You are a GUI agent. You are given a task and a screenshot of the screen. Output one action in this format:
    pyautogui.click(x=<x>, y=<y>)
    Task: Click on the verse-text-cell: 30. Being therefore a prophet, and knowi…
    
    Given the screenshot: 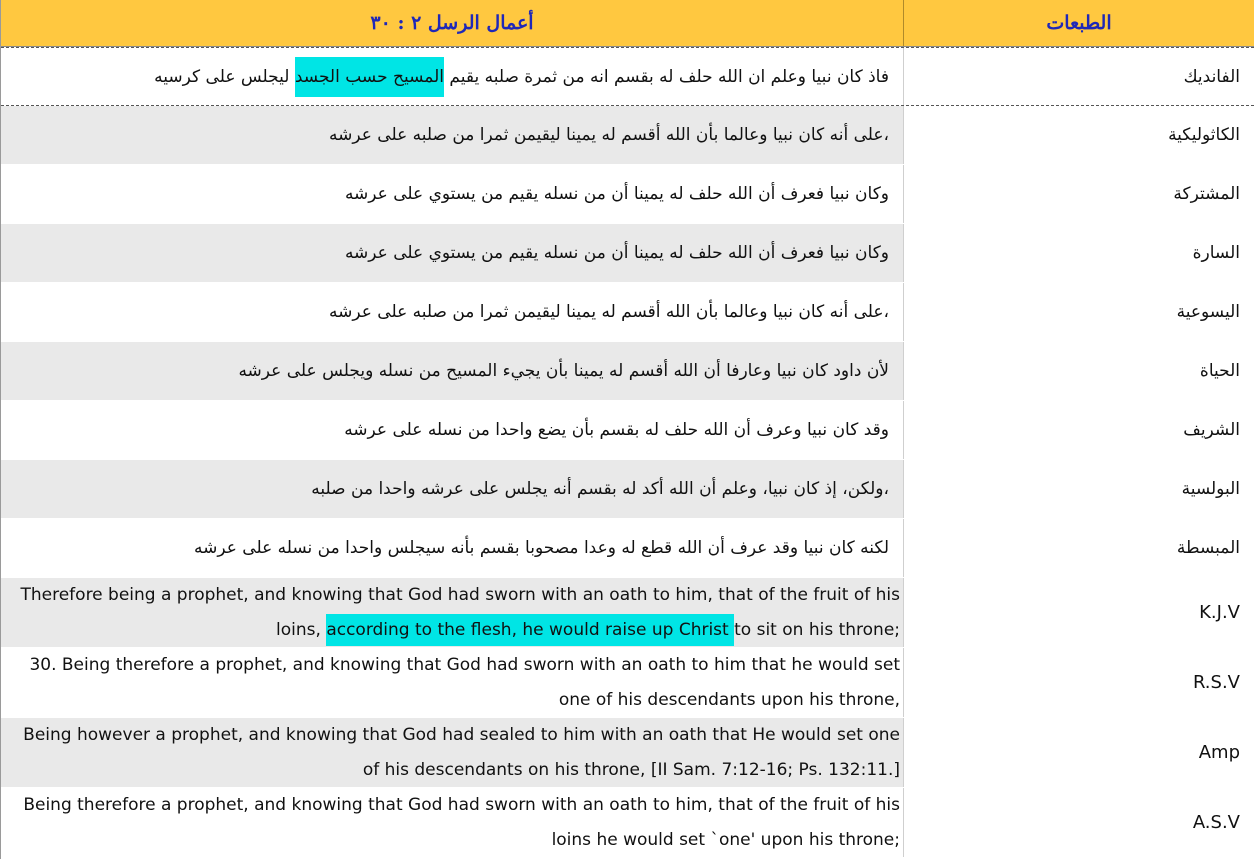 What is the action you would take?
    pyautogui.click(x=452, y=682)
    